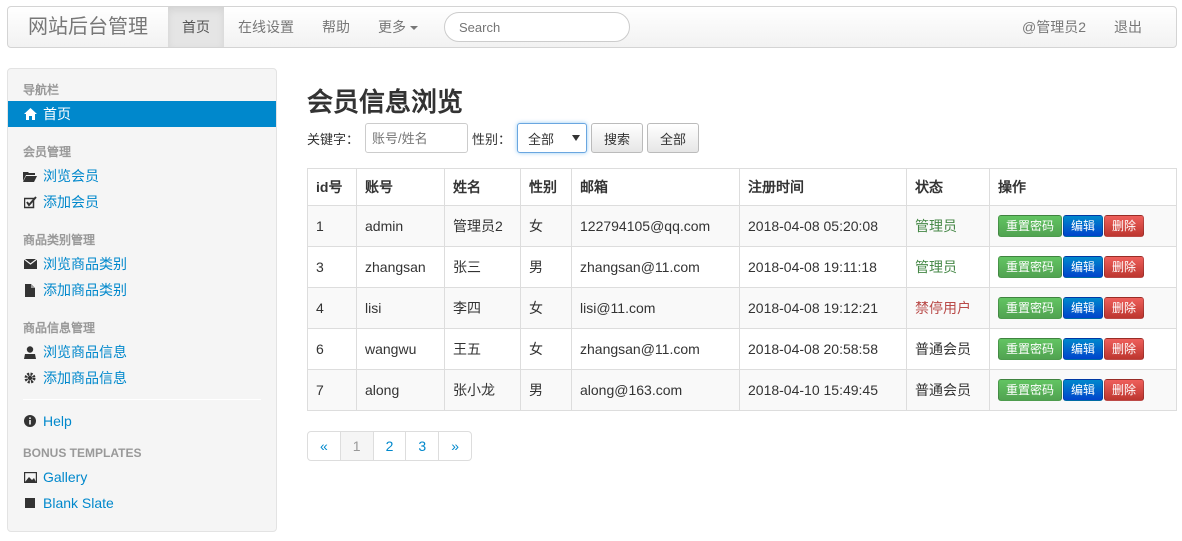  Describe the element at coordinates (742, 138) in the screenshot. I see `filter-bar: 关键字： 性别： 全部 搜索 全部` at that location.